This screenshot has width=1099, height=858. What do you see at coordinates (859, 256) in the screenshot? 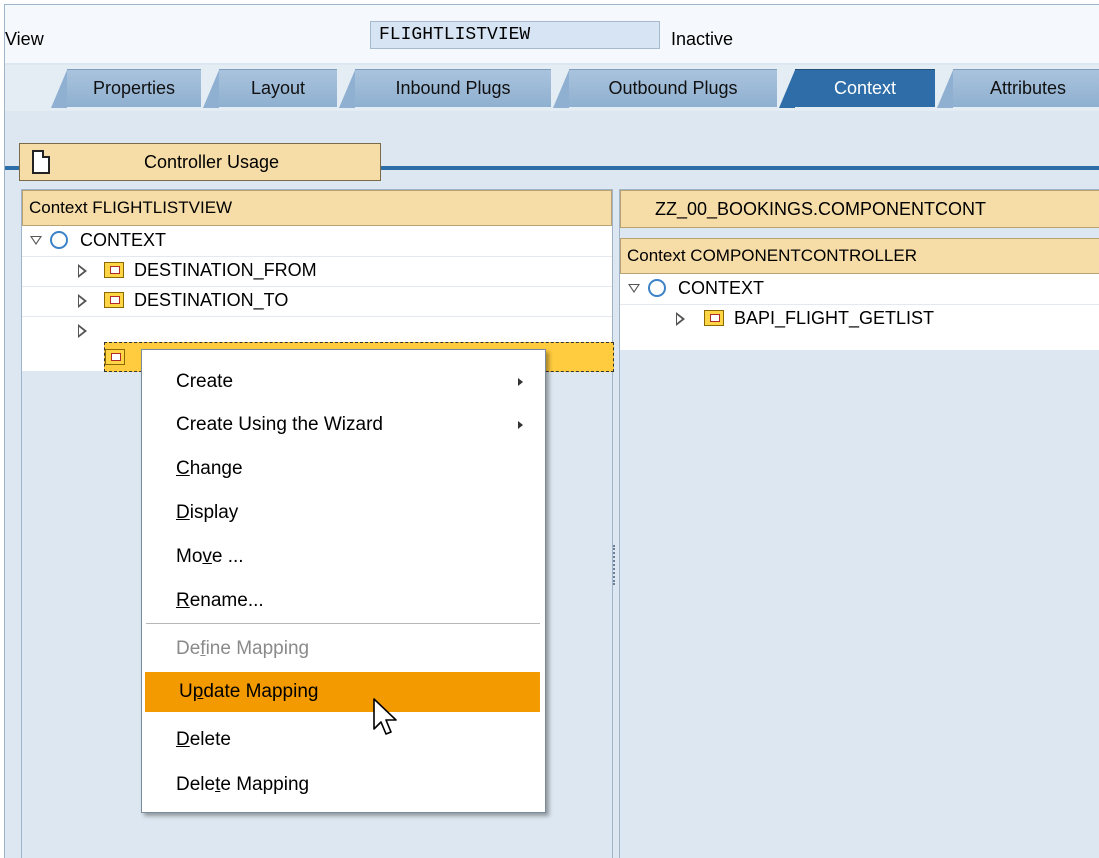
I see `component-context-title: Context COMPONENTCONTROLLER` at bounding box center [859, 256].